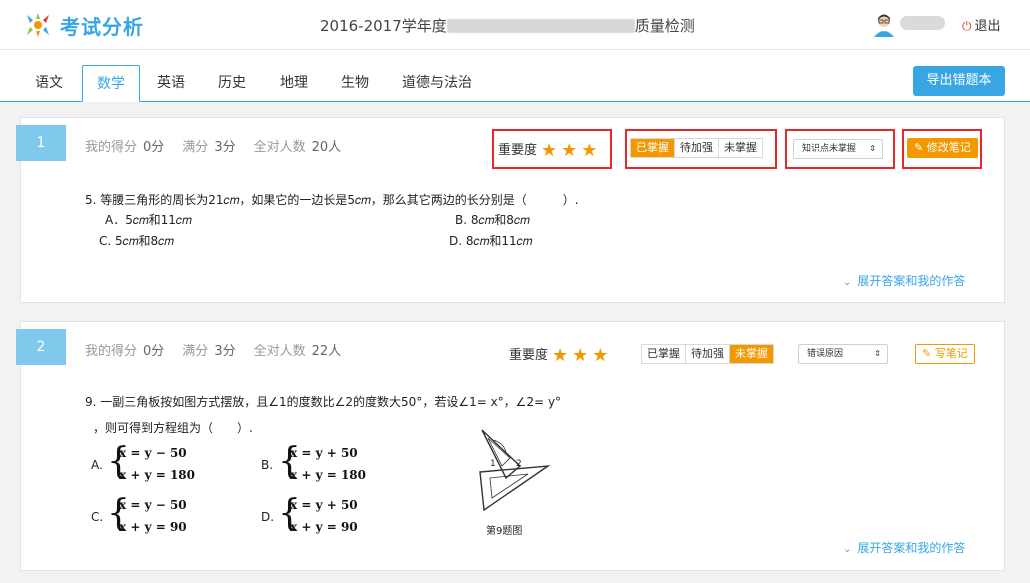 Image resolution: width=1030 pixels, height=583 pixels. What do you see at coordinates (825, 354) in the screenshot?
I see `select-value: 错误原因` at bounding box center [825, 354].